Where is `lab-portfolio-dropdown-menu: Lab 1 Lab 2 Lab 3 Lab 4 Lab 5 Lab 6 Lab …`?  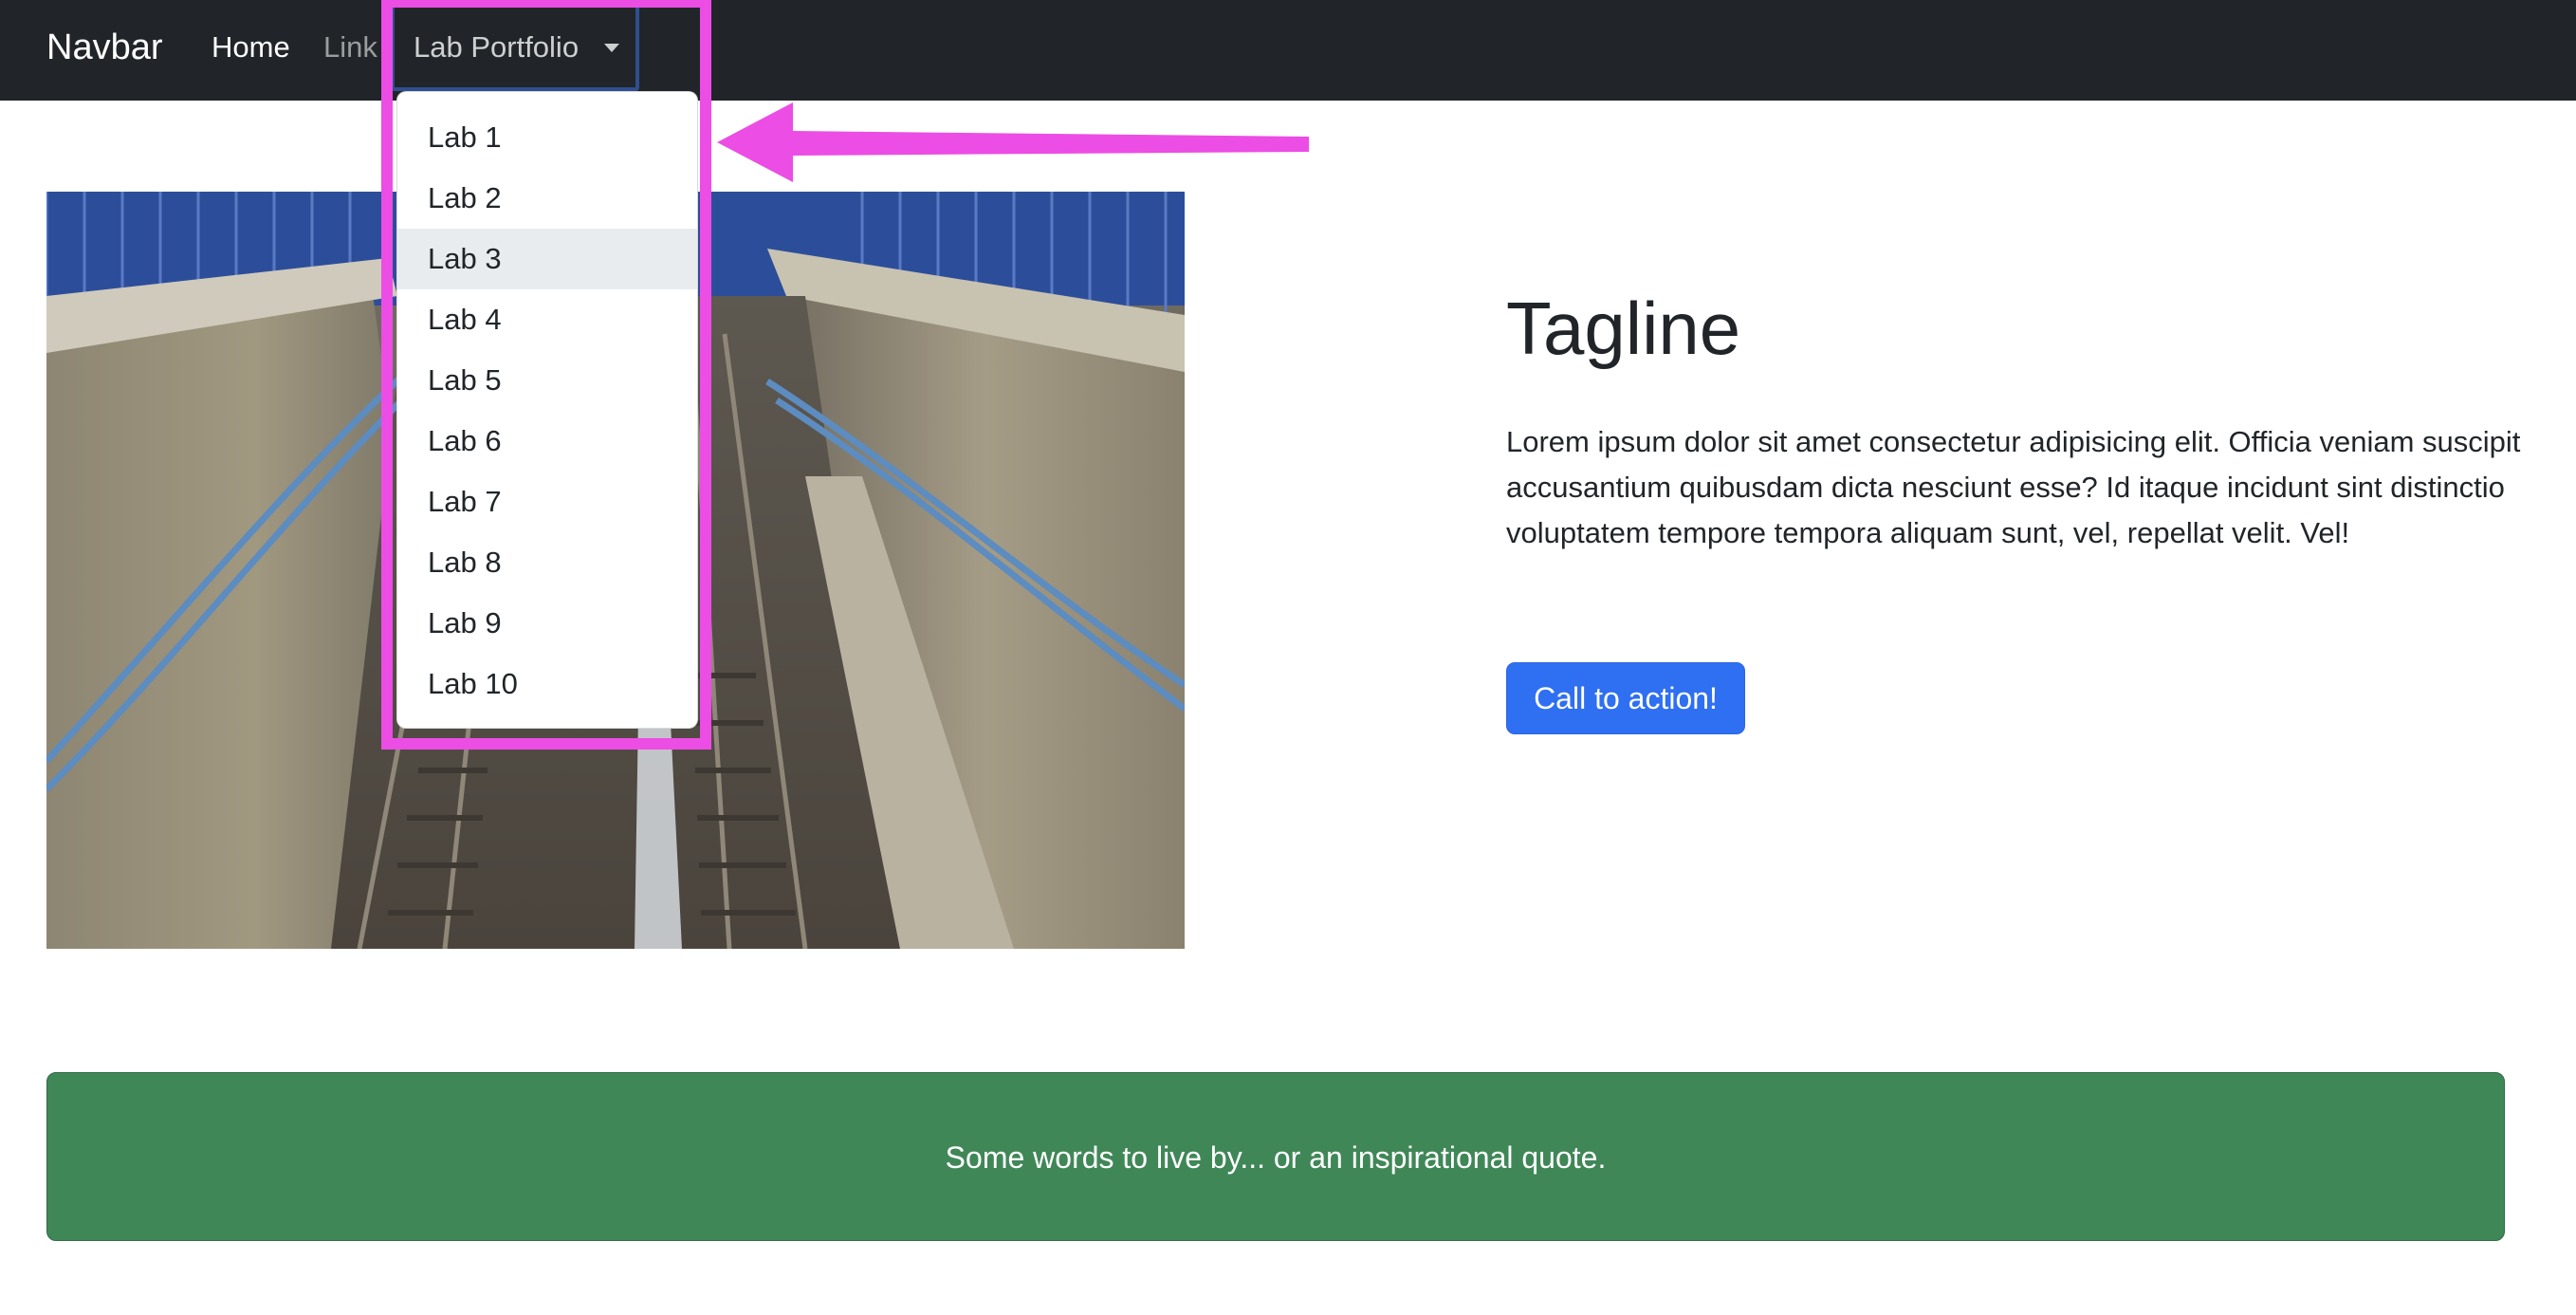 lab-portfolio-dropdown-menu: Lab 1 Lab 2 Lab 3 Lab 4 Lab 5 Lab 6 Lab … is located at coordinates (547, 410).